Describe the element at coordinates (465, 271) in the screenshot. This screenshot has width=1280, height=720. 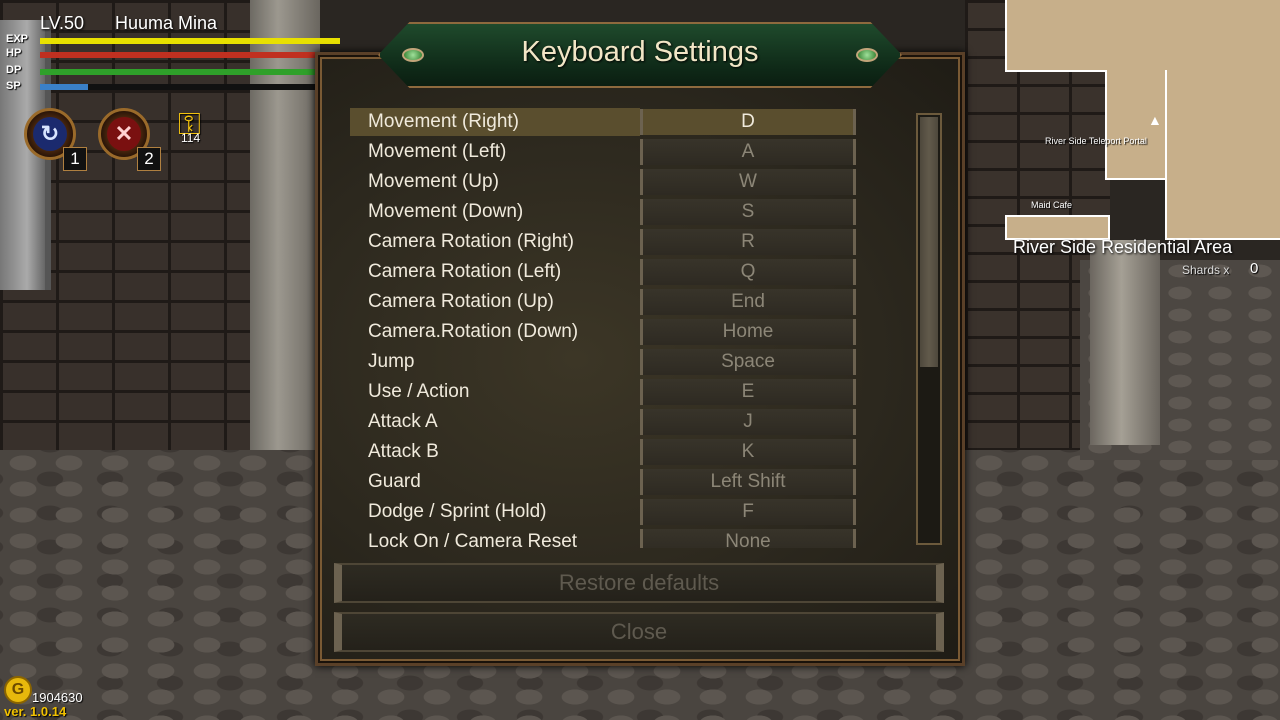
I see `action-label: Camera Rotation (Left)` at that location.